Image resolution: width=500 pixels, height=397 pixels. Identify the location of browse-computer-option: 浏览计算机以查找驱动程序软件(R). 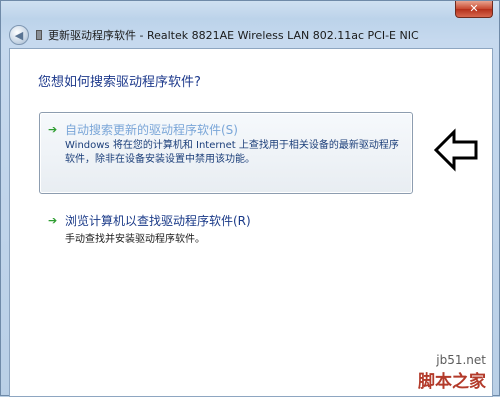
(158, 220).